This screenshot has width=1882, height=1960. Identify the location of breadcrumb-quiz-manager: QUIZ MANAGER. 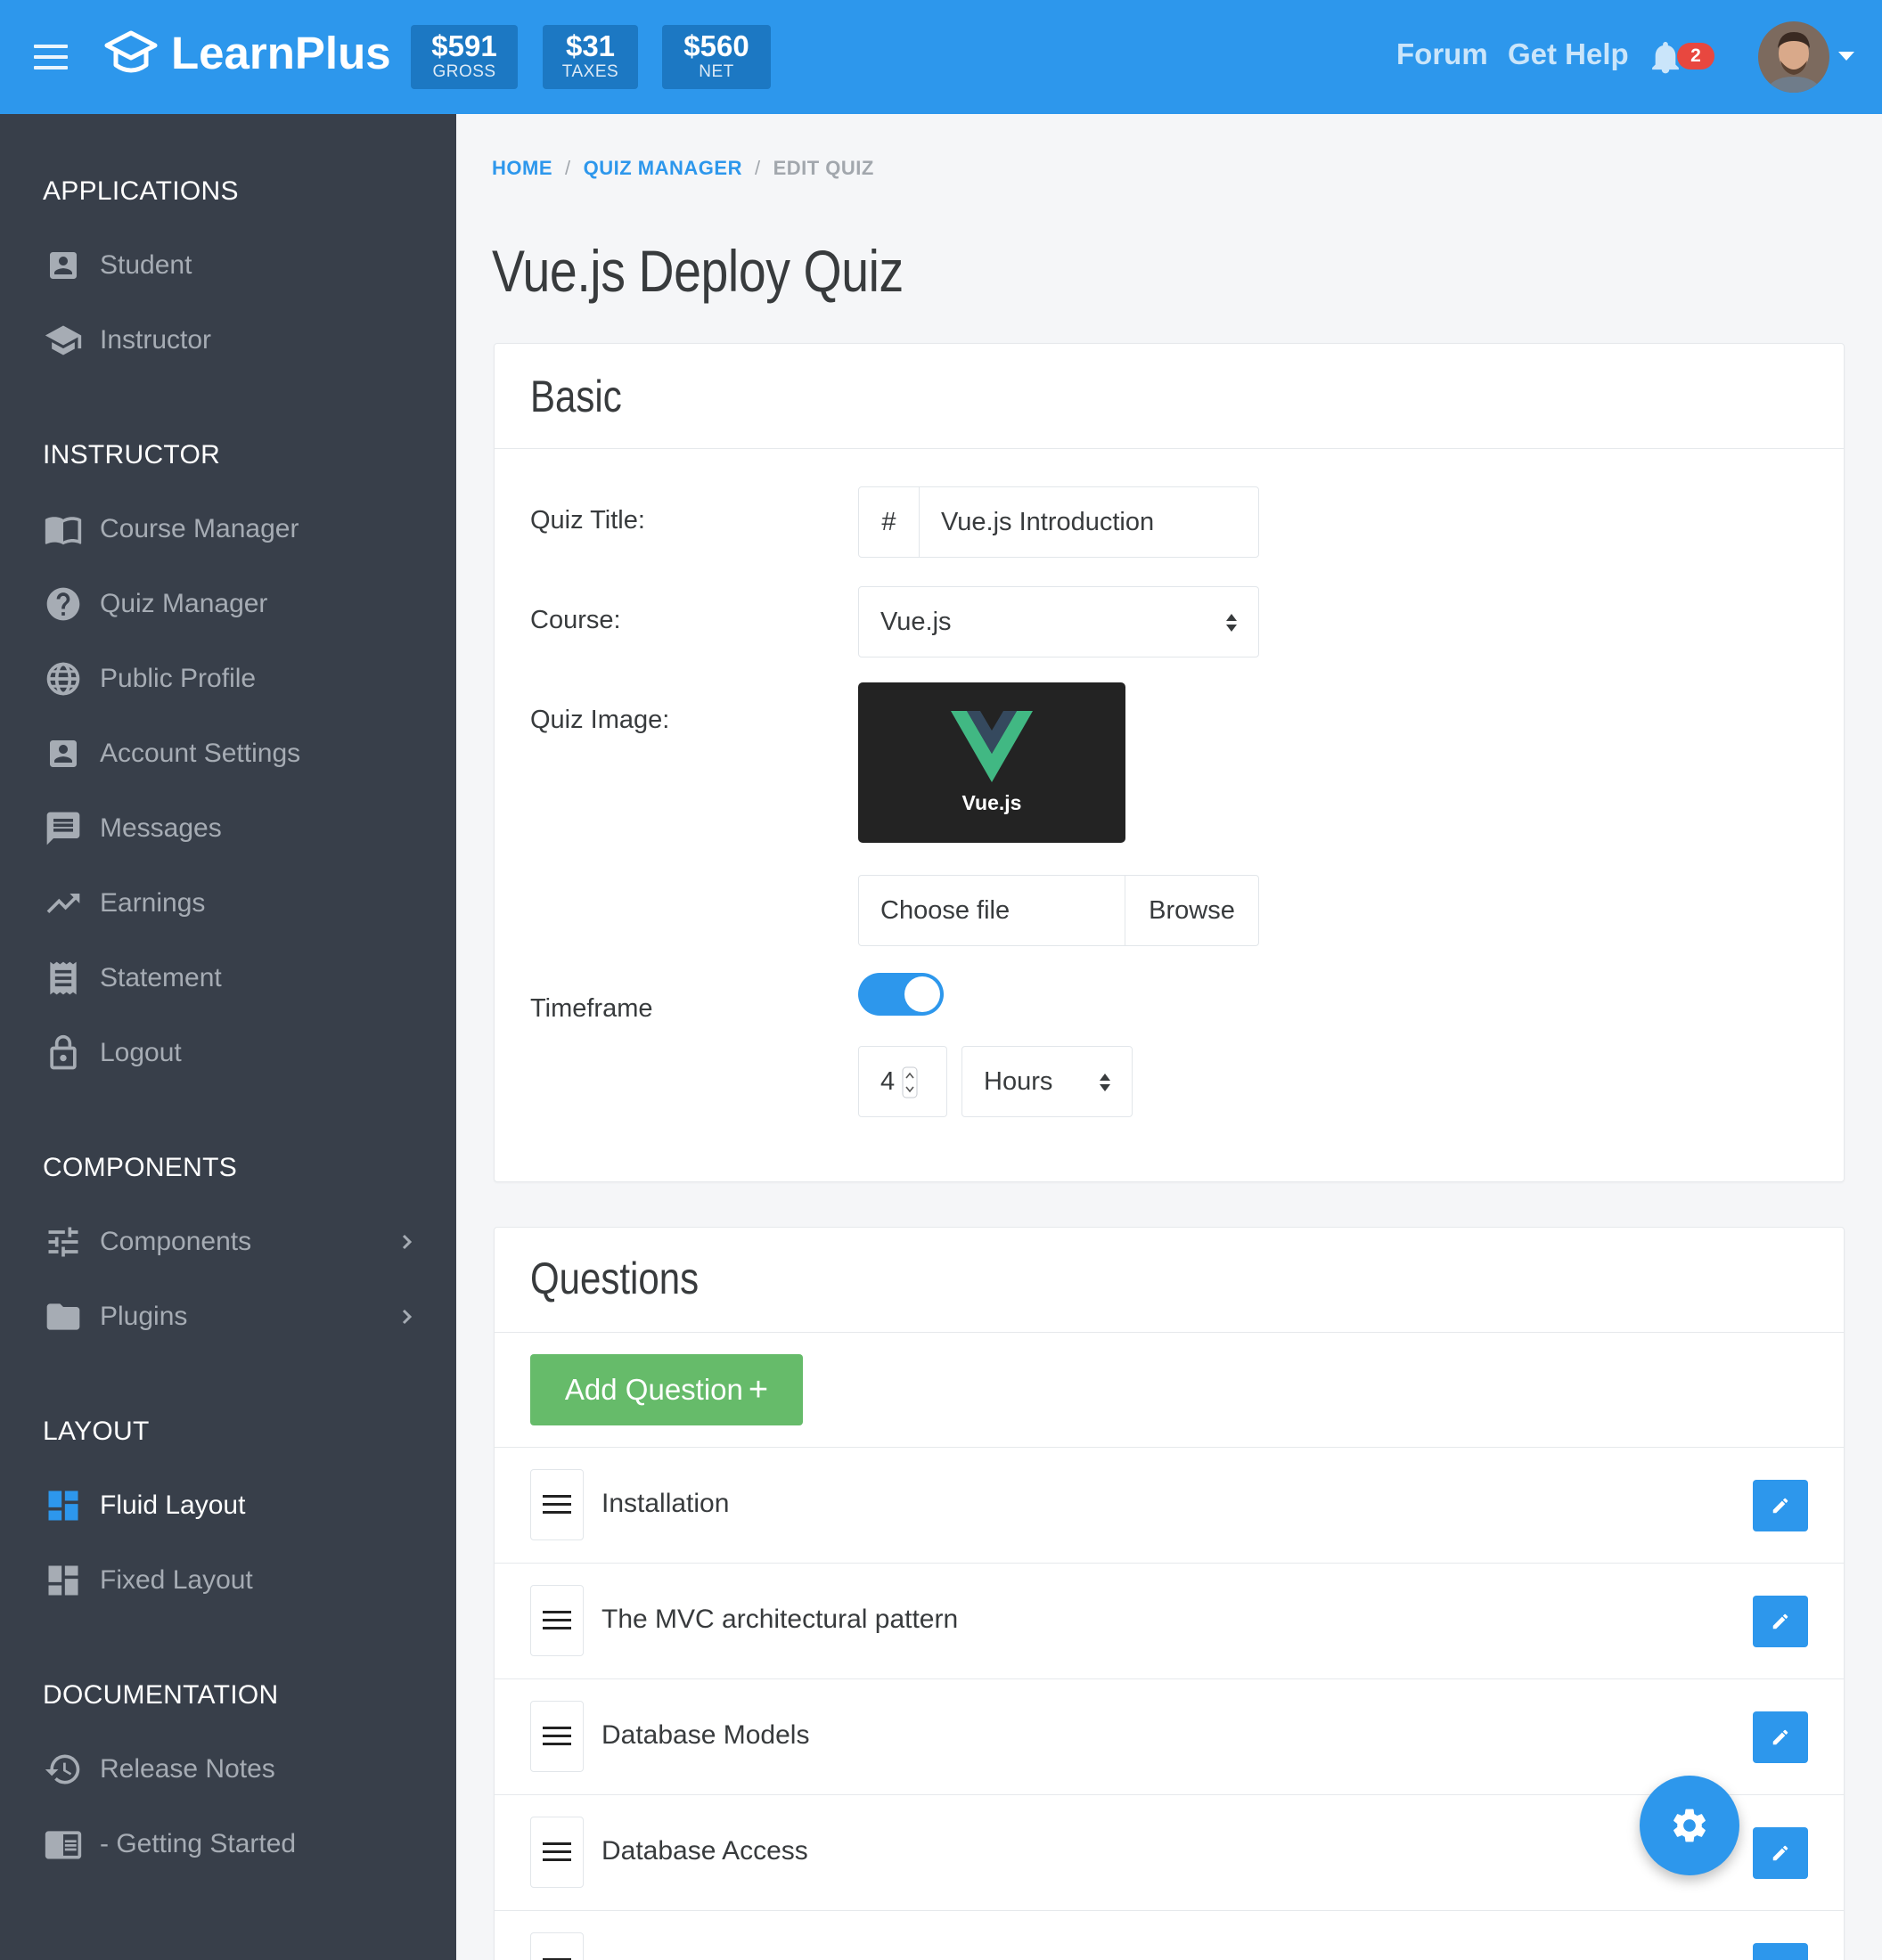
(663, 168).